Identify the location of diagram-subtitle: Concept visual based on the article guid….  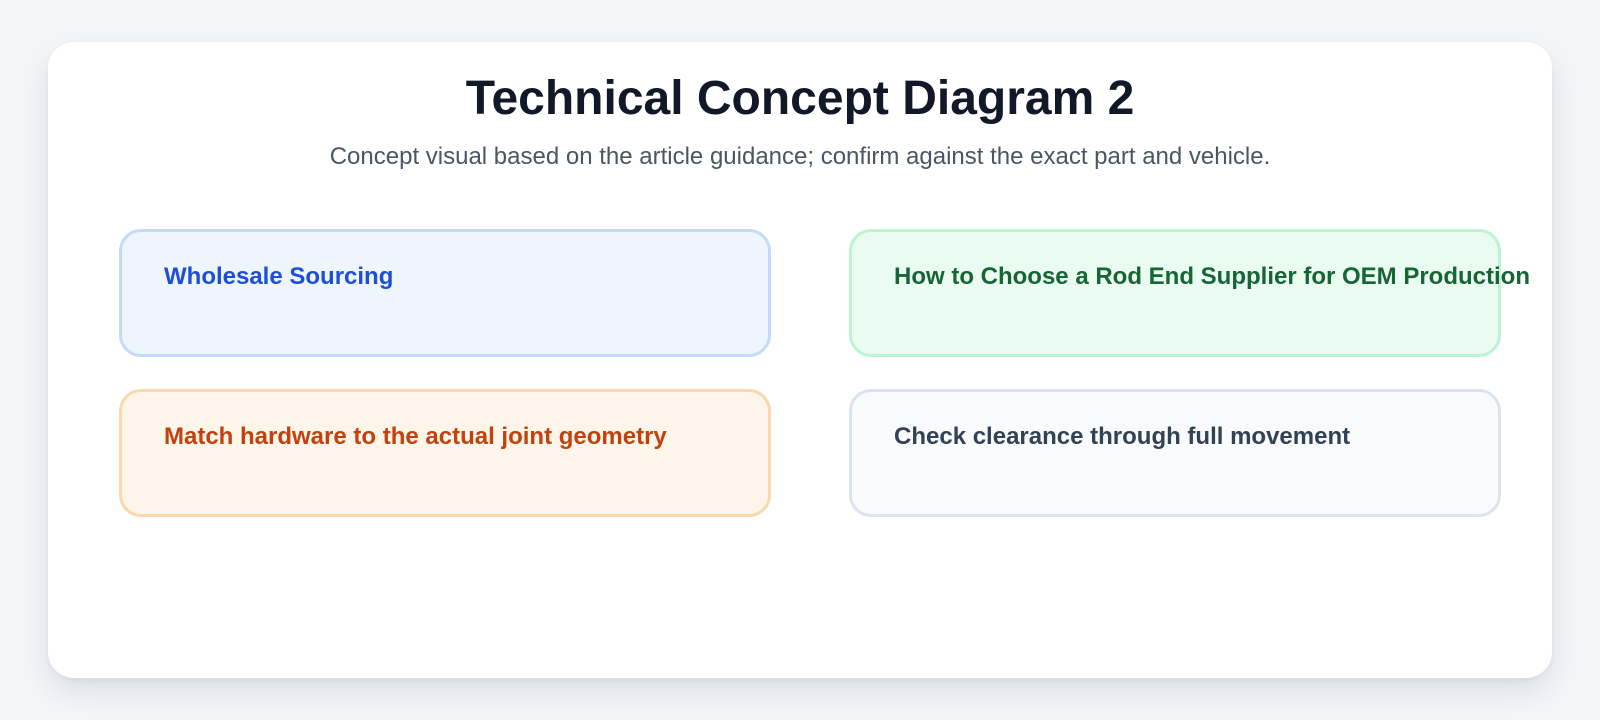
(800, 156).